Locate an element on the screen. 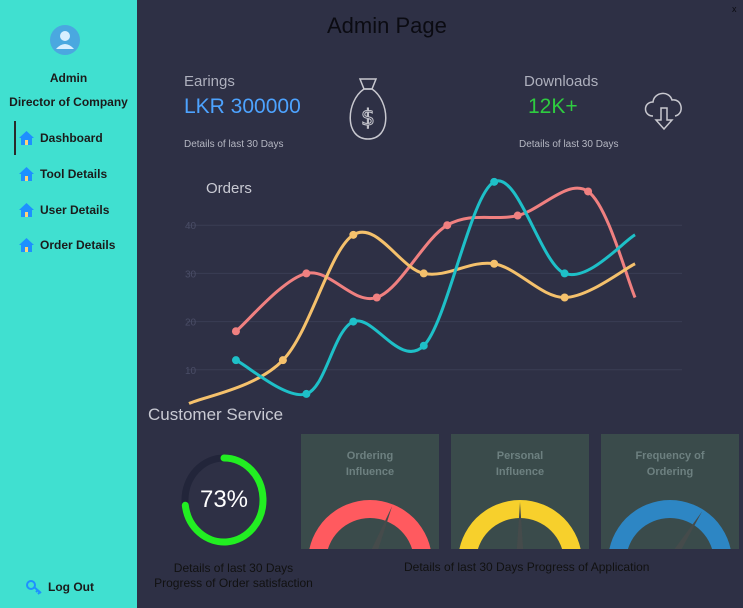 This screenshot has height=608, width=743. sidebar-item-tool-details: Tool Details is located at coordinates (62, 174).